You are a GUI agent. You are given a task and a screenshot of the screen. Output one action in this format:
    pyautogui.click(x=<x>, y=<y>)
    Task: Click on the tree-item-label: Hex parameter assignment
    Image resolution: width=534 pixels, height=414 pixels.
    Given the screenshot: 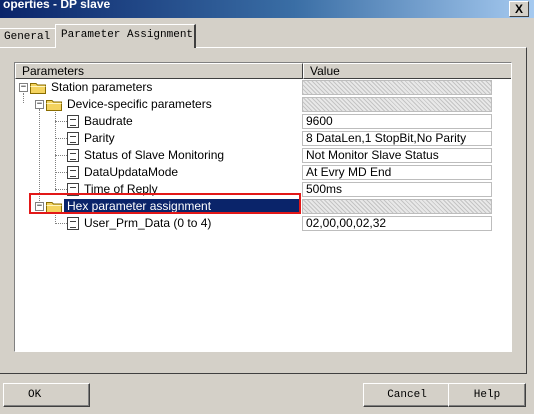 What is the action you would take?
    pyautogui.click(x=181, y=206)
    